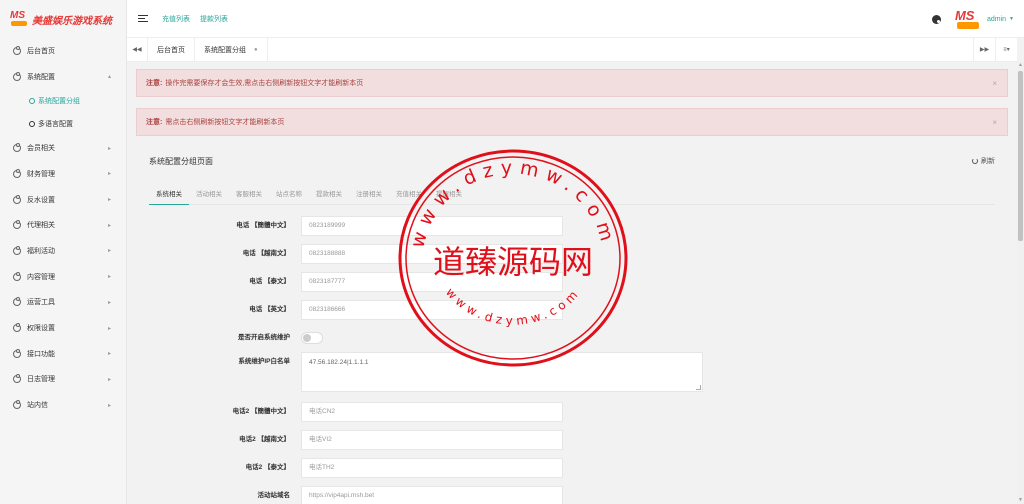 The image size is (1024, 504). What do you see at coordinates (409, 194) in the screenshot?
I see `config-subtab: 充值相关` at bounding box center [409, 194].